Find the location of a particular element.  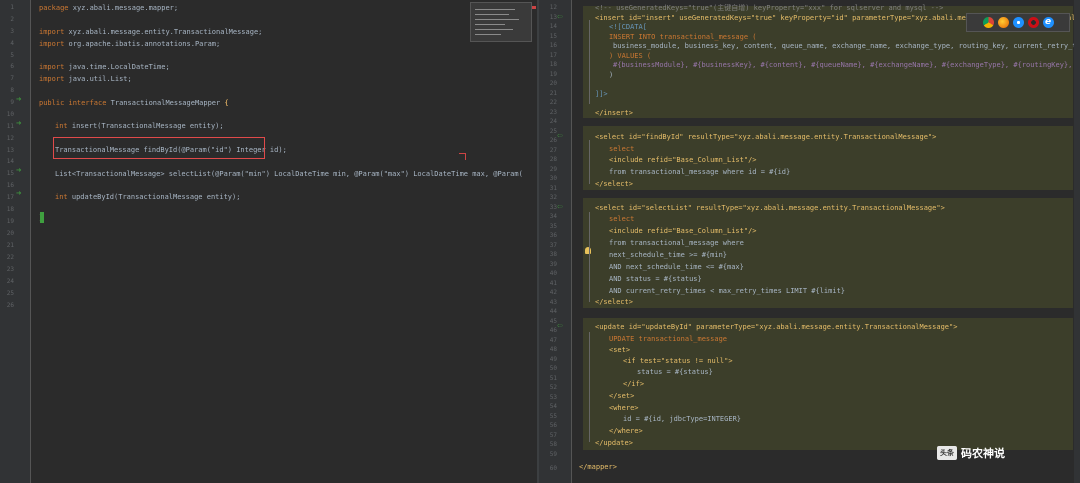

line-number: 16 is located at coordinates (10, 185).